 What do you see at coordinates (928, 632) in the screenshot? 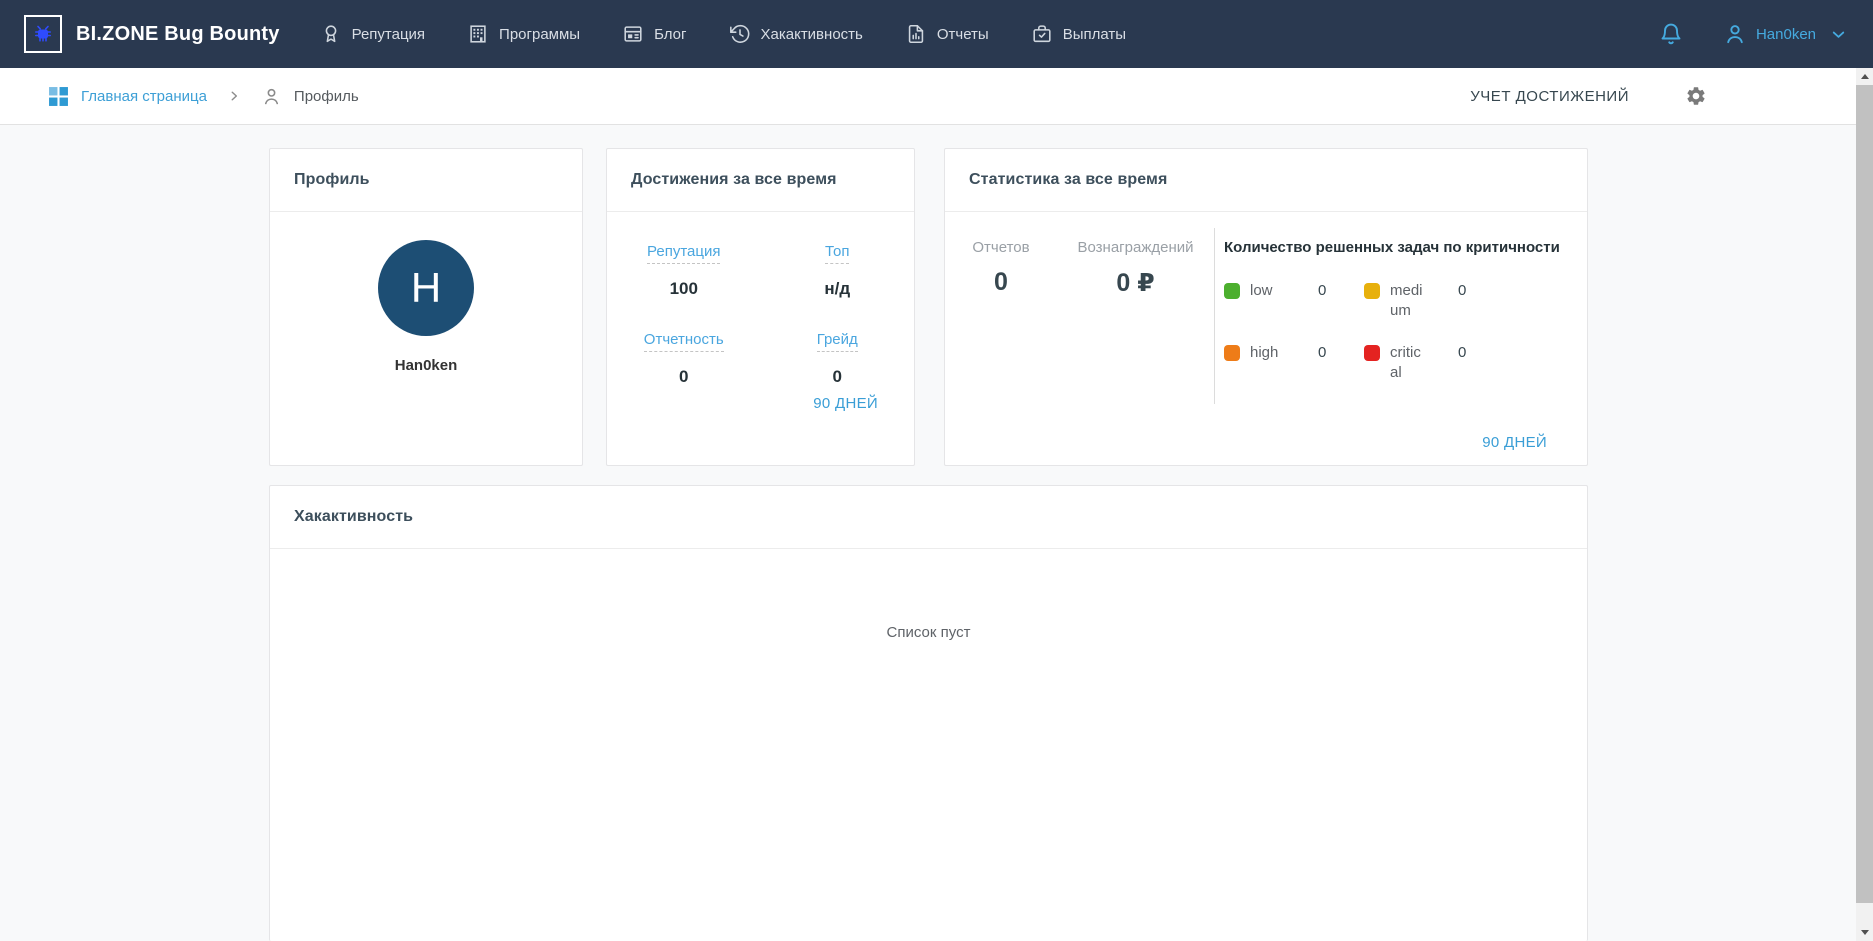
I see `empty-list-text: Список пуст` at bounding box center [928, 632].